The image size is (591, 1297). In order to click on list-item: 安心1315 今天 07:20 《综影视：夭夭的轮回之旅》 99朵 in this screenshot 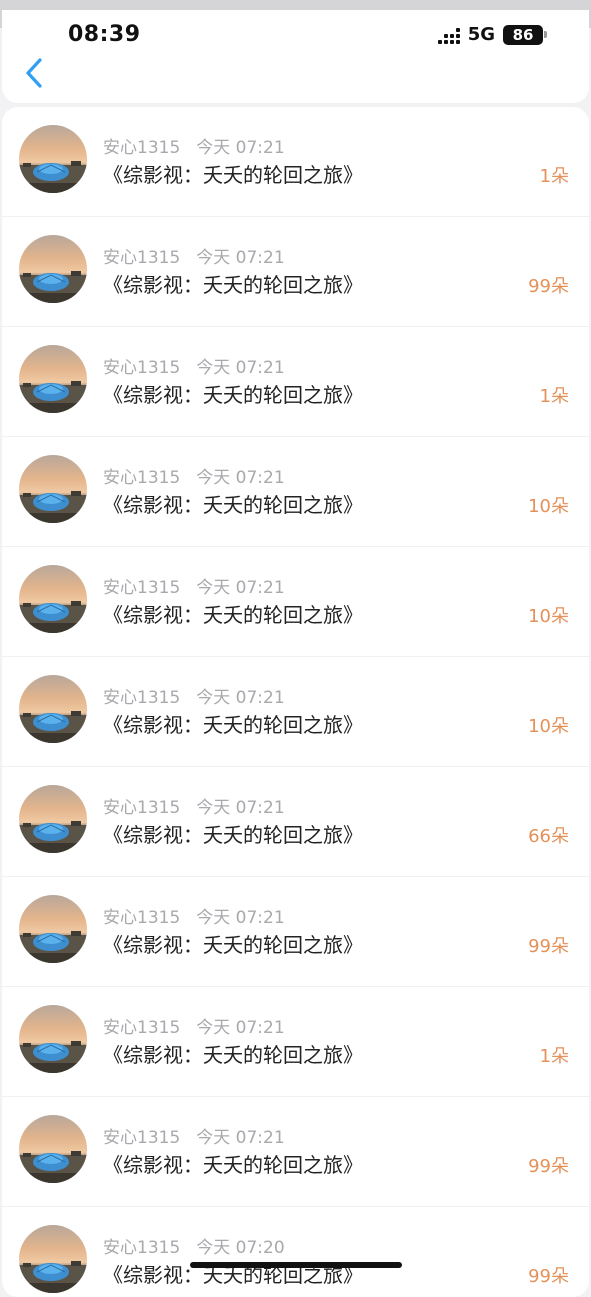, I will do `click(295, 1252)`.